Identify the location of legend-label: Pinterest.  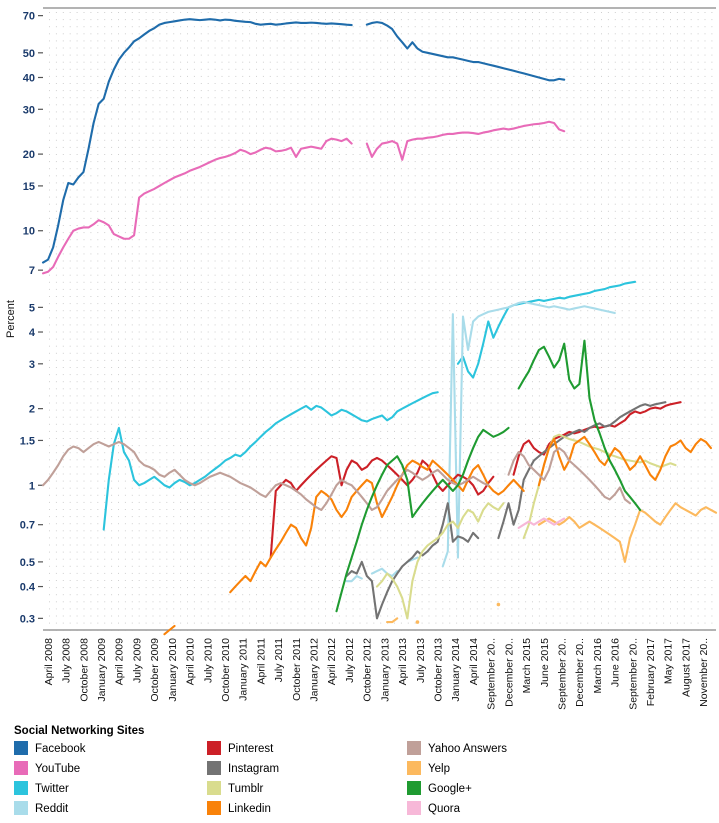
(251, 749).